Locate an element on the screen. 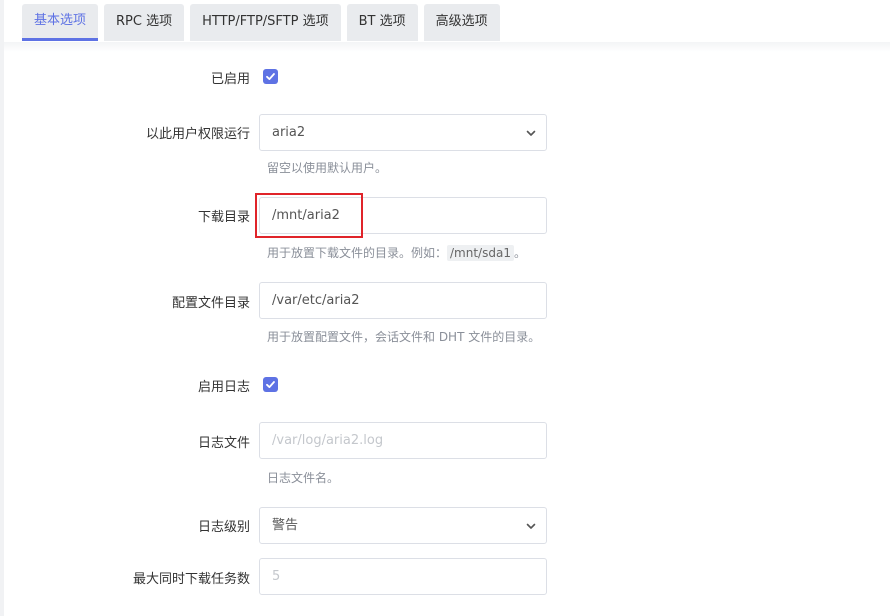 This screenshot has height=616, width=890. log-level-label: 日志级别 is located at coordinates (223, 527).